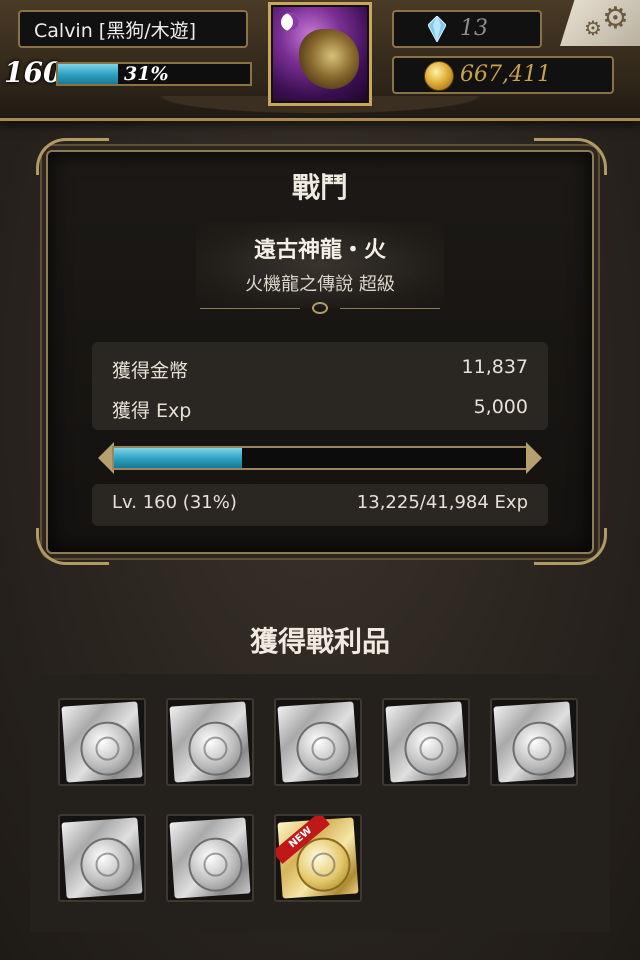  Describe the element at coordinates (33, 72) in the screenshot. I see `level-badge: 160` at that location.